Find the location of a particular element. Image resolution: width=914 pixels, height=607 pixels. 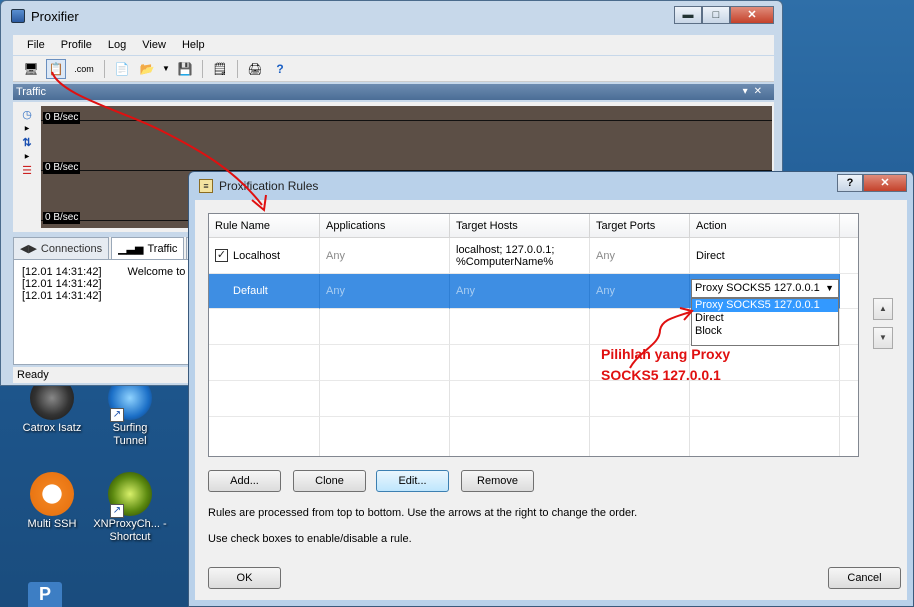

dropdown-option-block: Block is located at coordinates (765, 331).